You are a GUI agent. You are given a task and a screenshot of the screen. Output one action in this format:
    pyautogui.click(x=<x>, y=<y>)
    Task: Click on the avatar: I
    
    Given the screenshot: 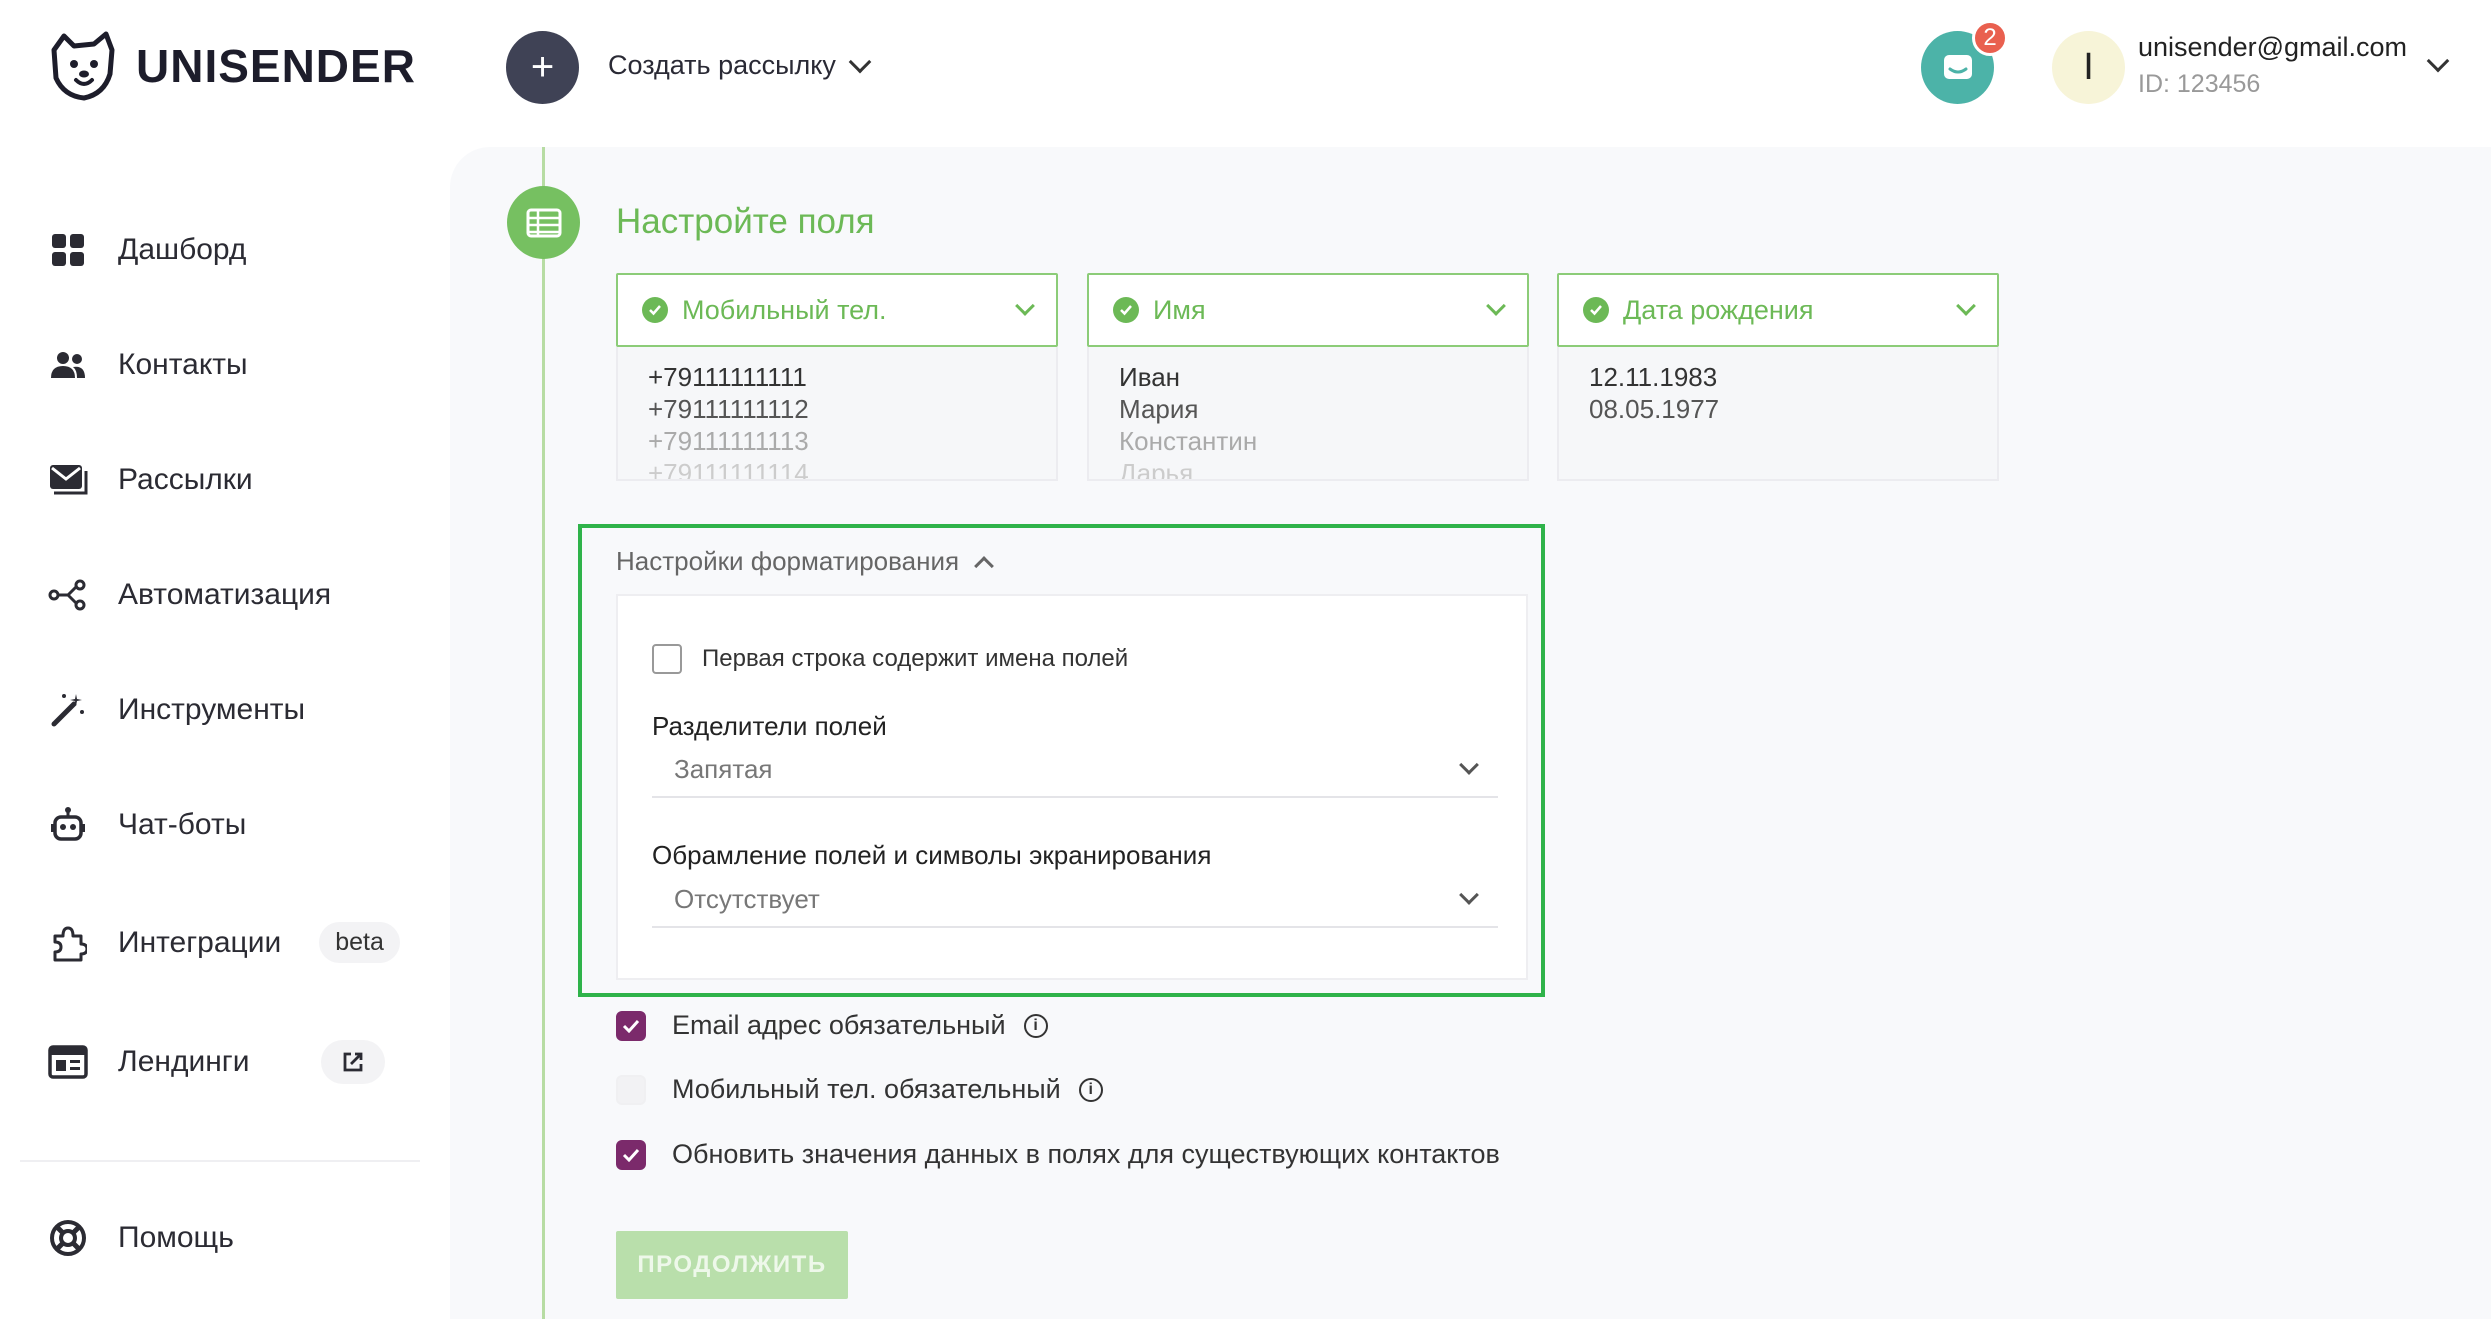 What is the action you would take?
    pyautogui.click(x=2088, y=67)
    